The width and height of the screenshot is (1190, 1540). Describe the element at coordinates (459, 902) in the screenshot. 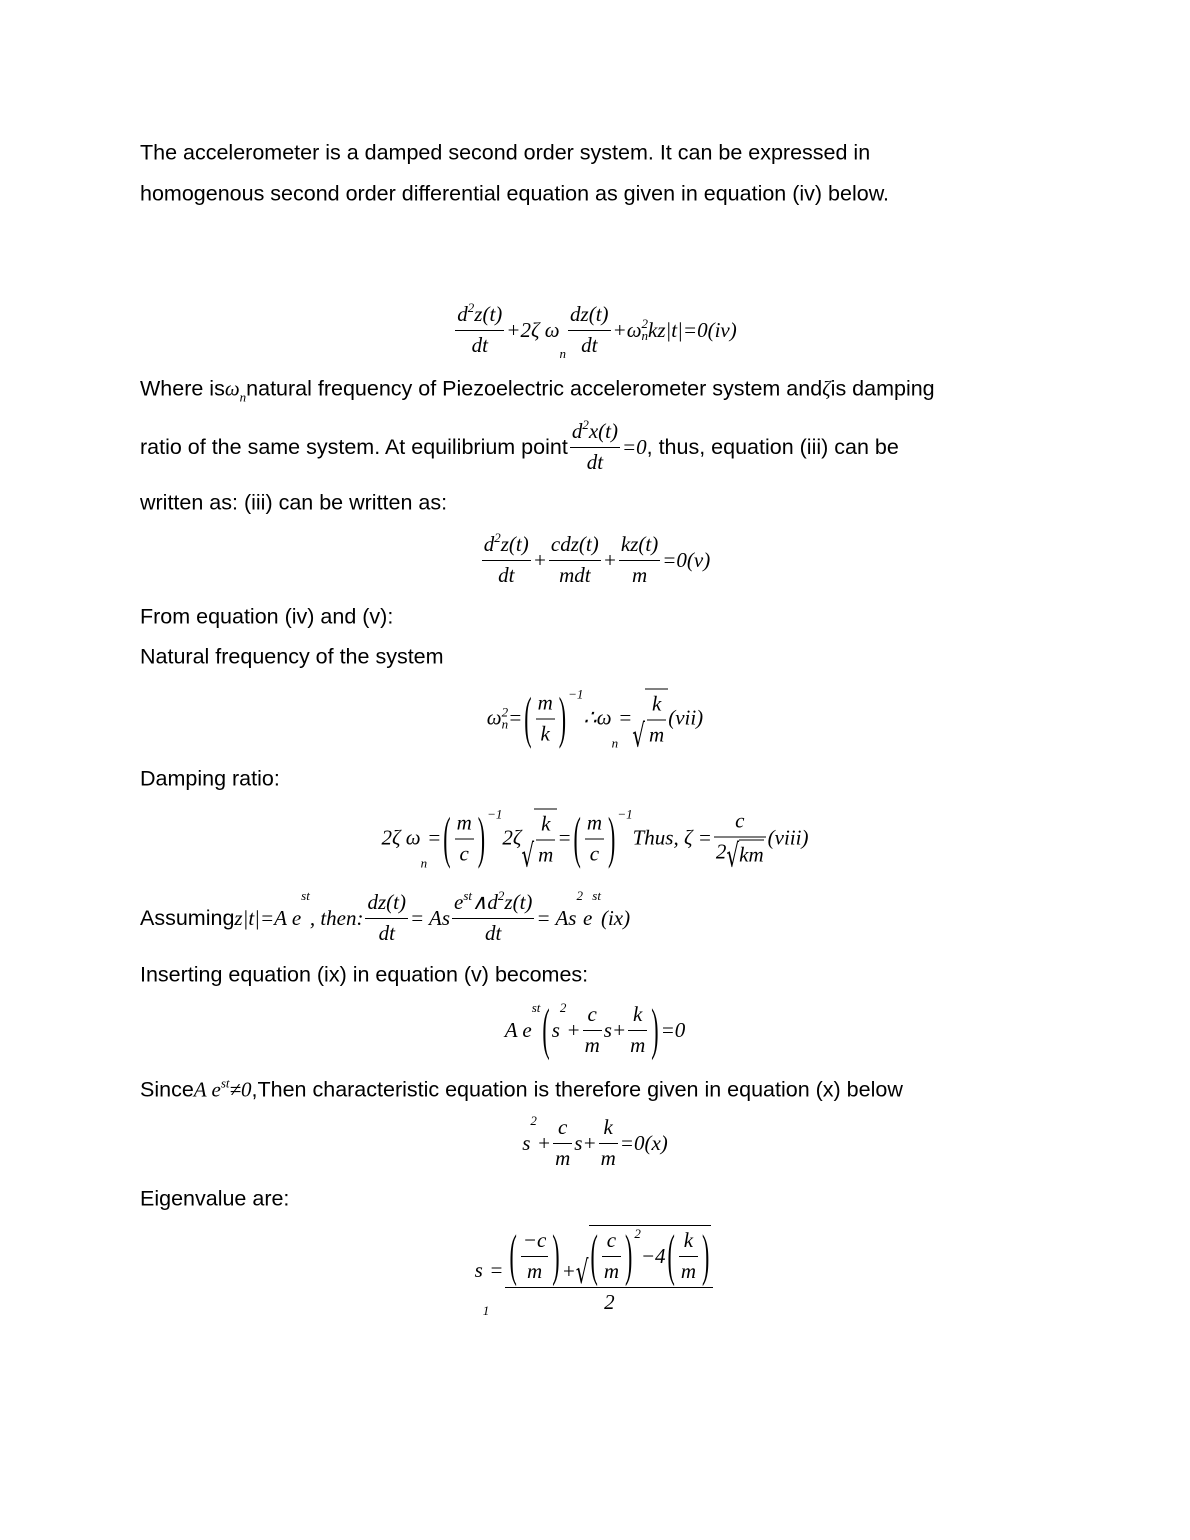

I see `math-text: e` at that location.